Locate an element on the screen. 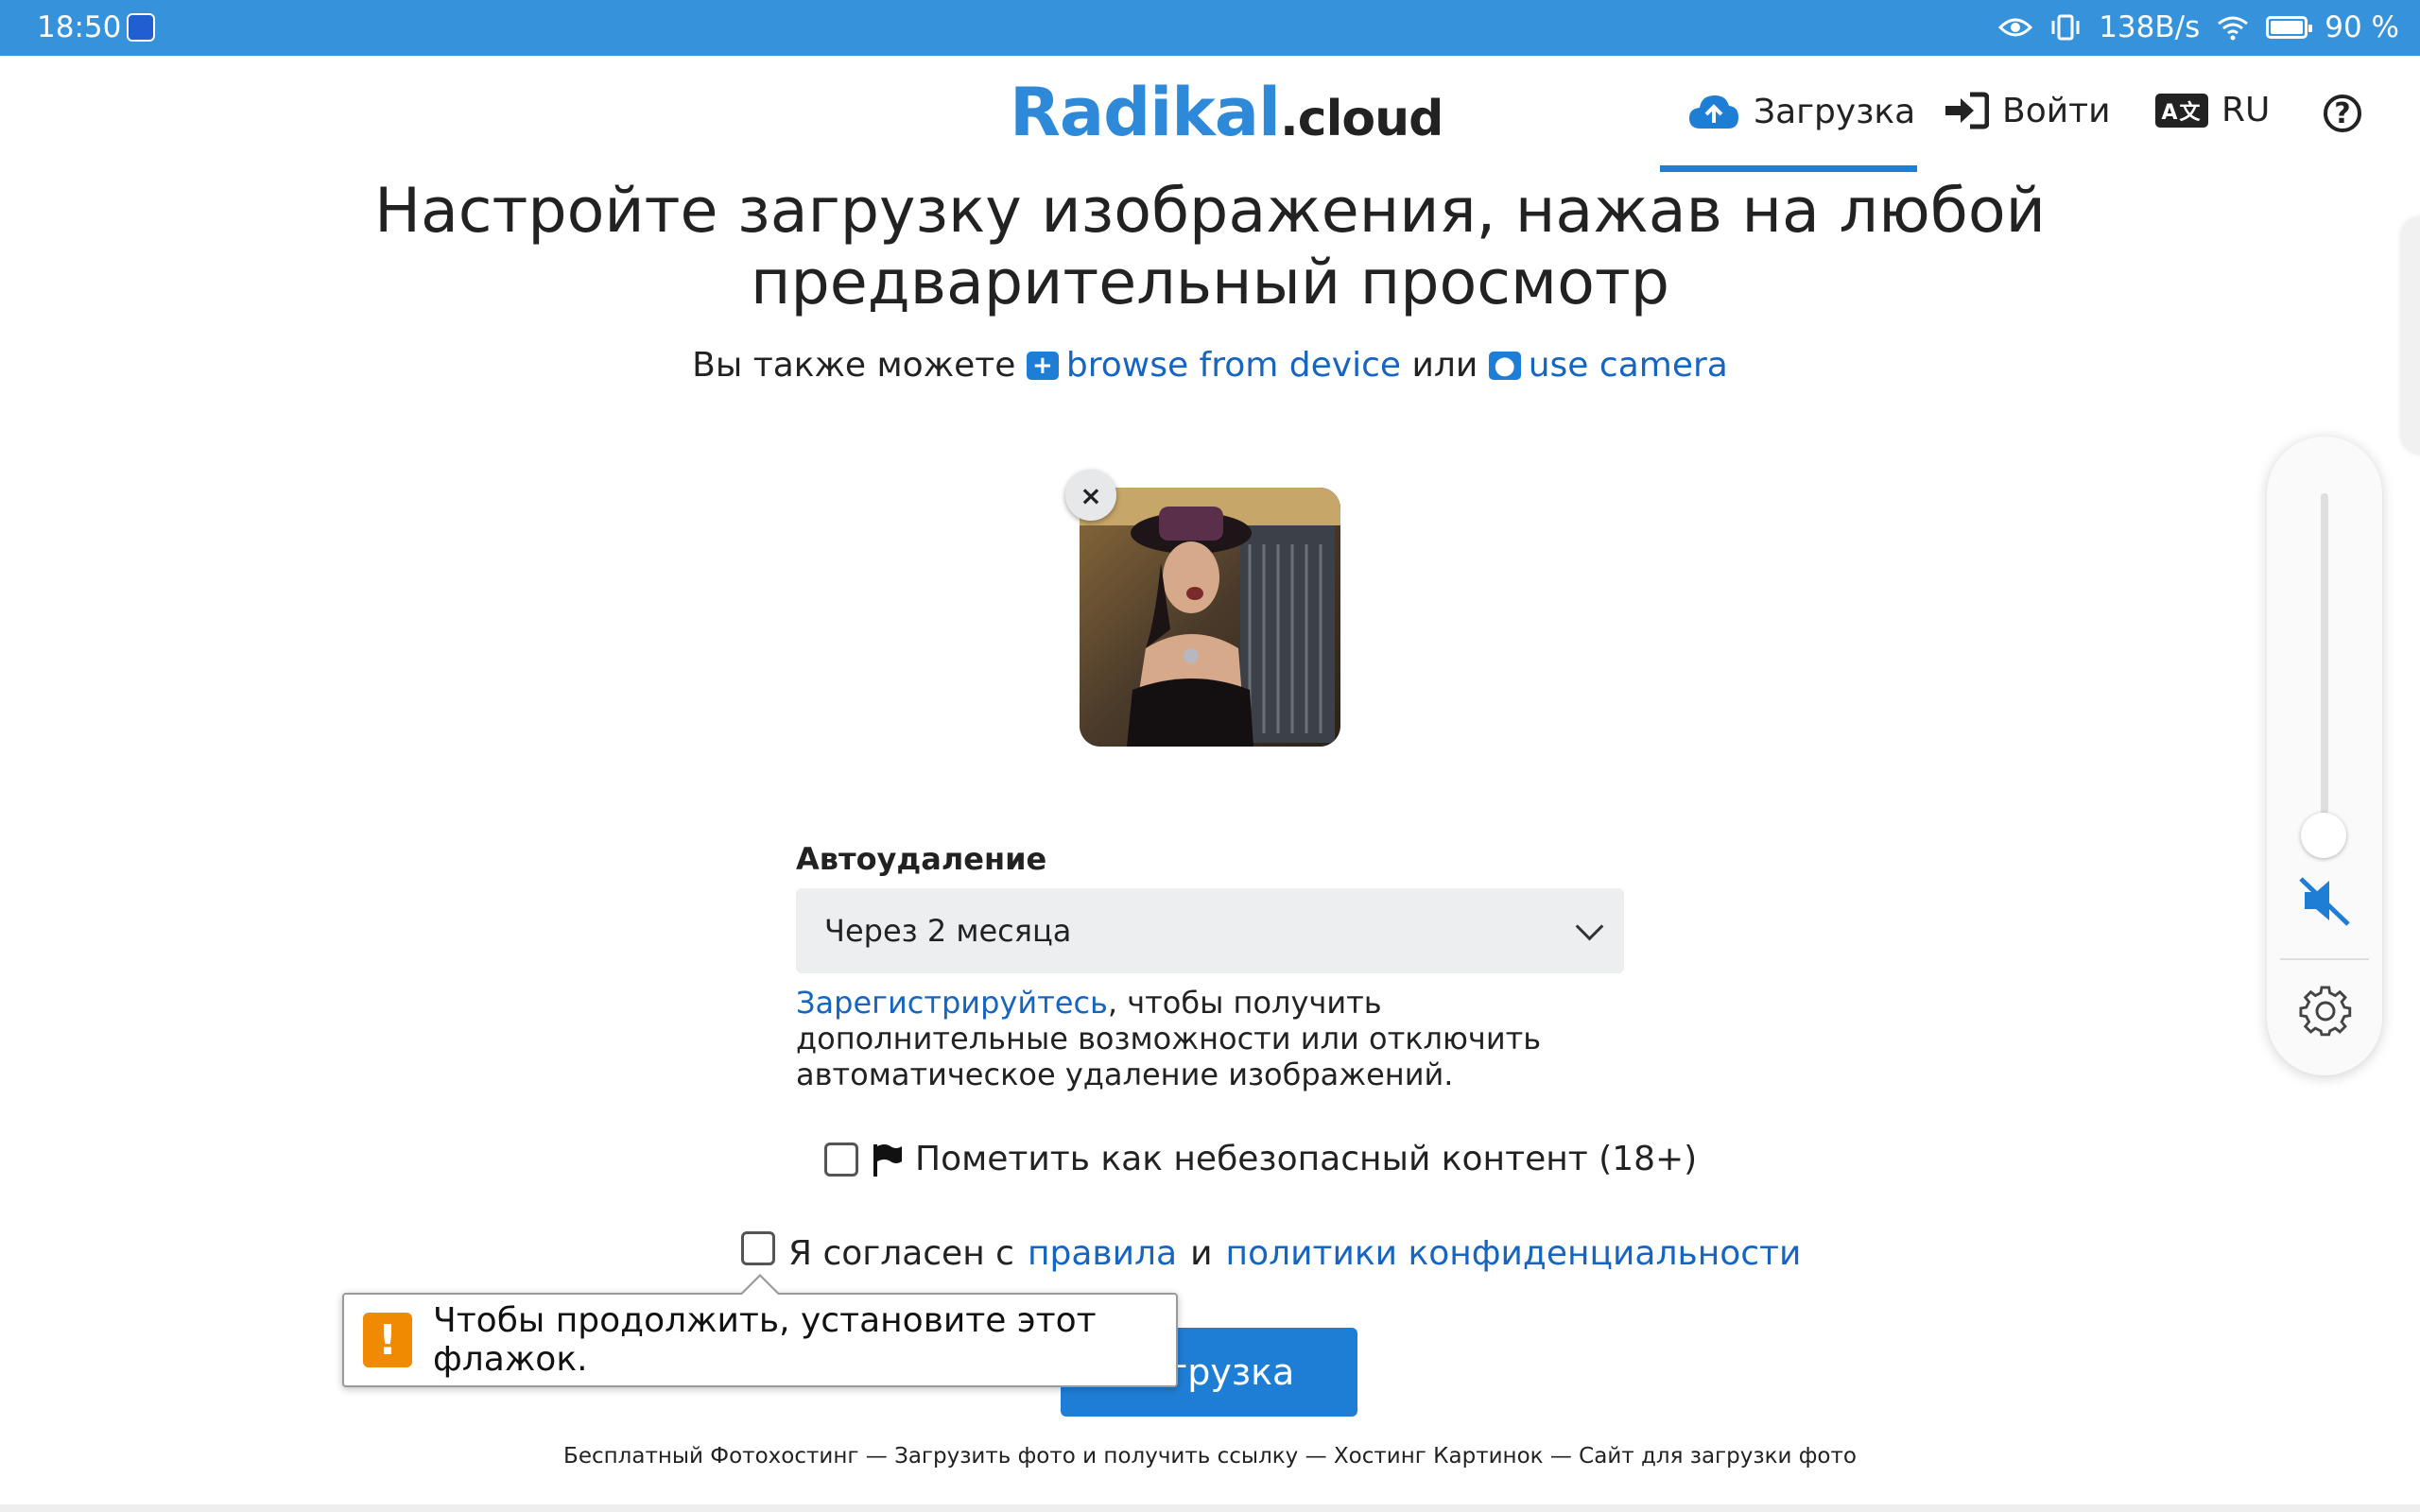 The image size is (2420, 1512). nav-login: Войти is located at coordinates (2028, 110).